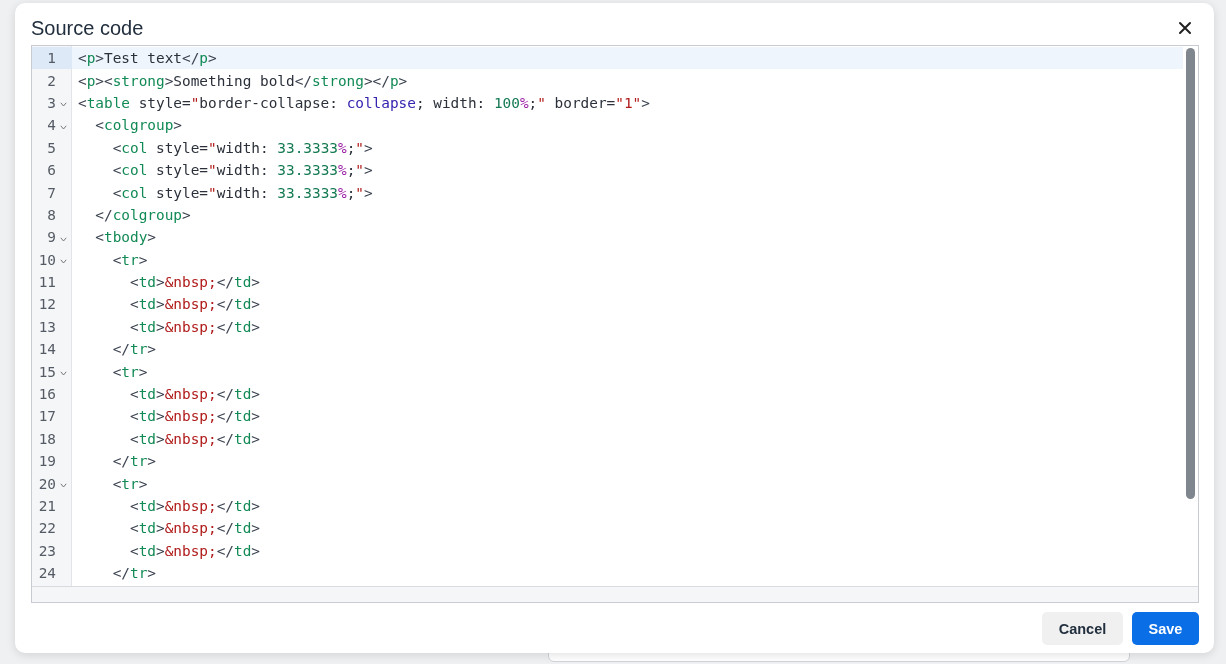 This screenshot has height=664, width=1226. Describe the element at coordinates (615, 594) in the screenshot. I see `horizontal-scrollbar` at that location.